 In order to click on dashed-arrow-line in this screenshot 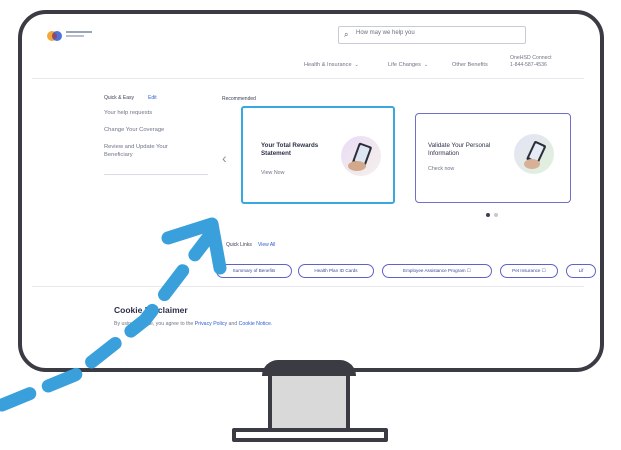, I will do `click(108, 320)`.